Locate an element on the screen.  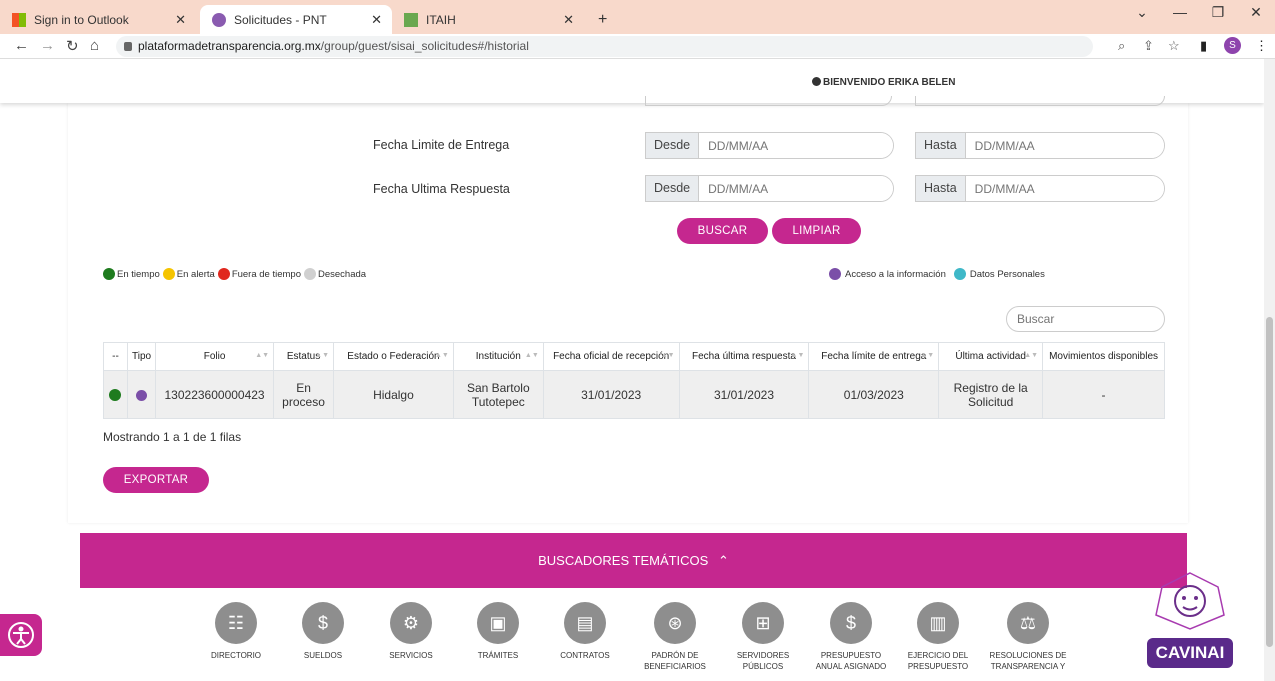
red-dot-icon is located at coordinates (223, 274).